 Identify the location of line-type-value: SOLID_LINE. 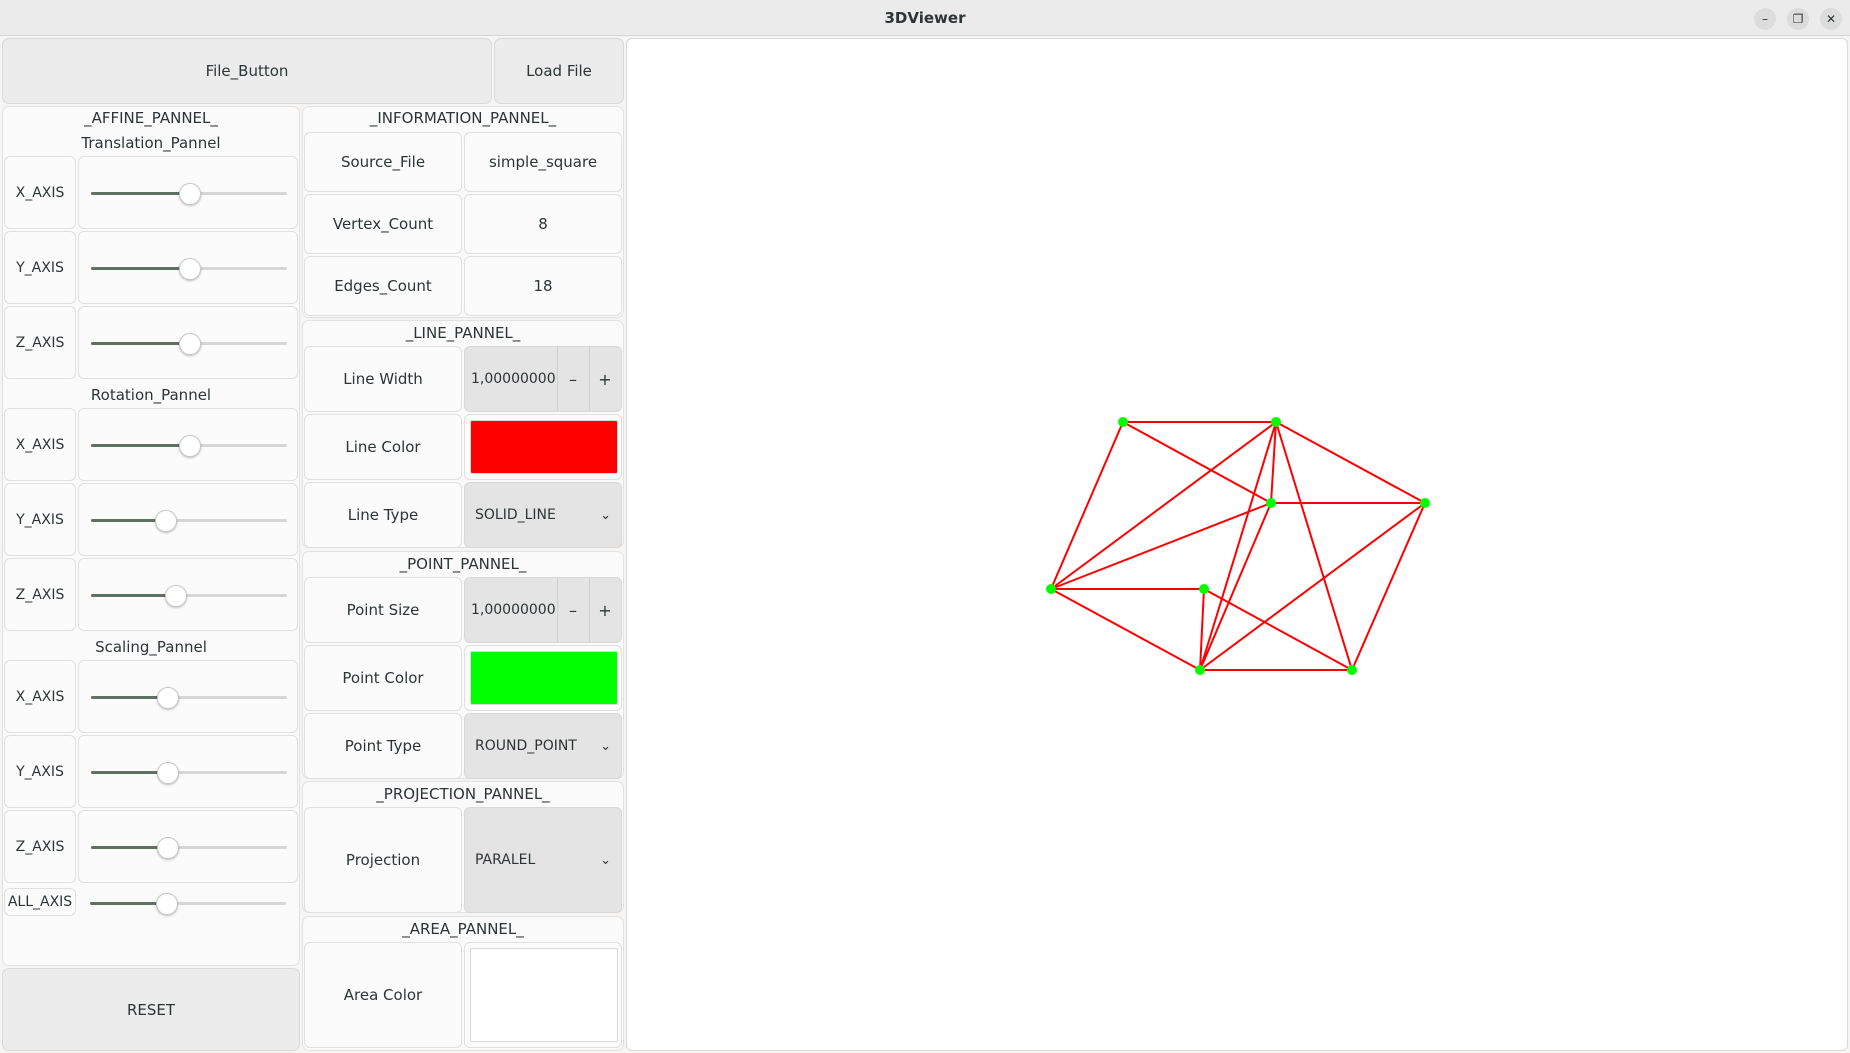
(515, 515).